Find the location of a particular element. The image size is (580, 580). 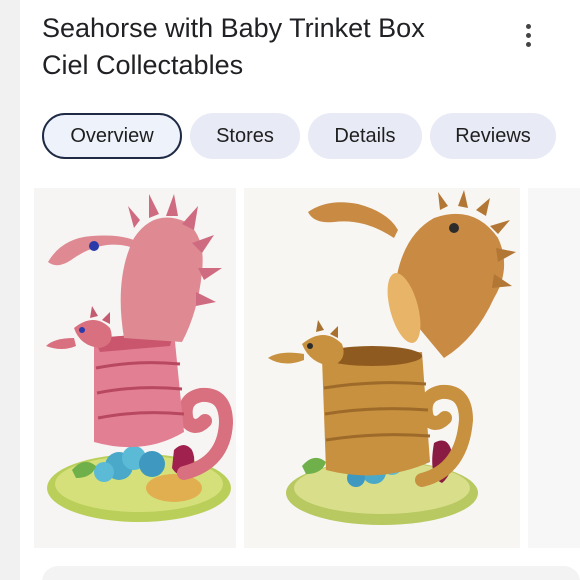

tab-stores: Stores is located at coordinates (245, 136).